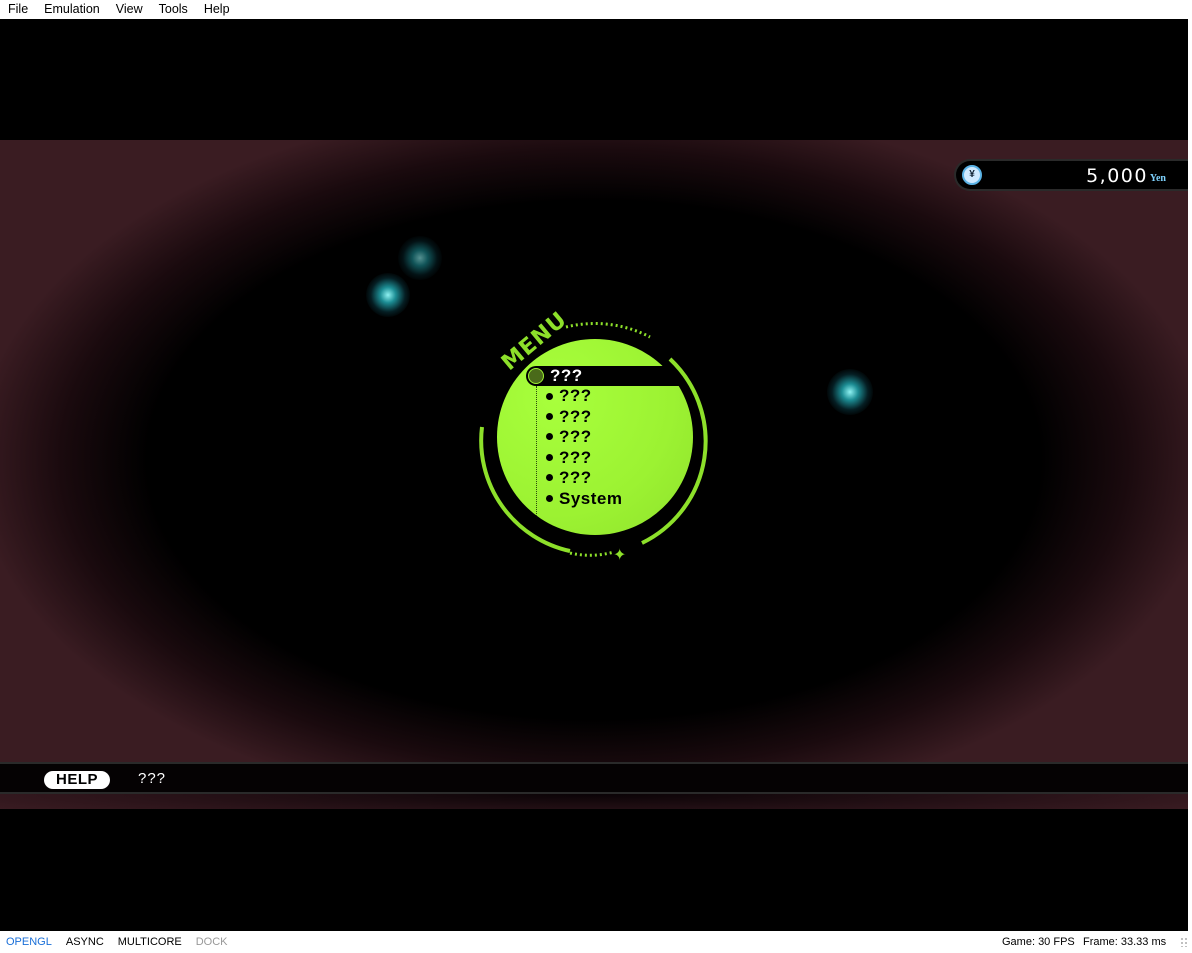 This screenshot has height=953, width=1192. I want to click on menu-item-4: ???, so click(575, 437).